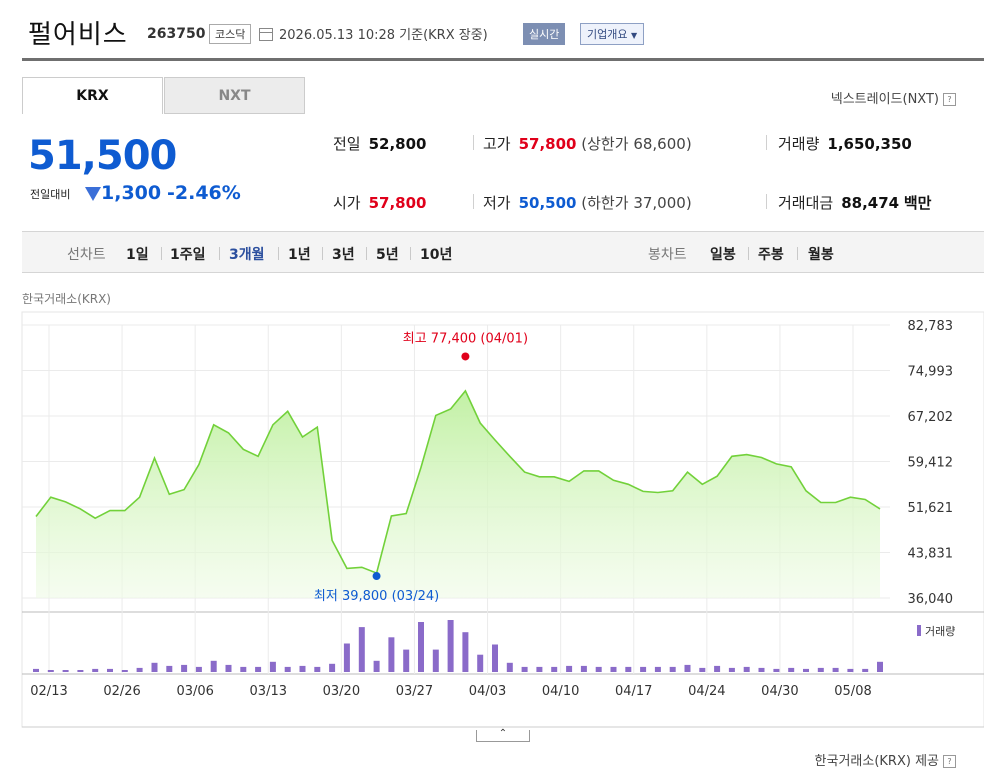  Describe the element at coordinates (414, 691) in the screenshot. I see `x-tick-label: 03/27` at that location.